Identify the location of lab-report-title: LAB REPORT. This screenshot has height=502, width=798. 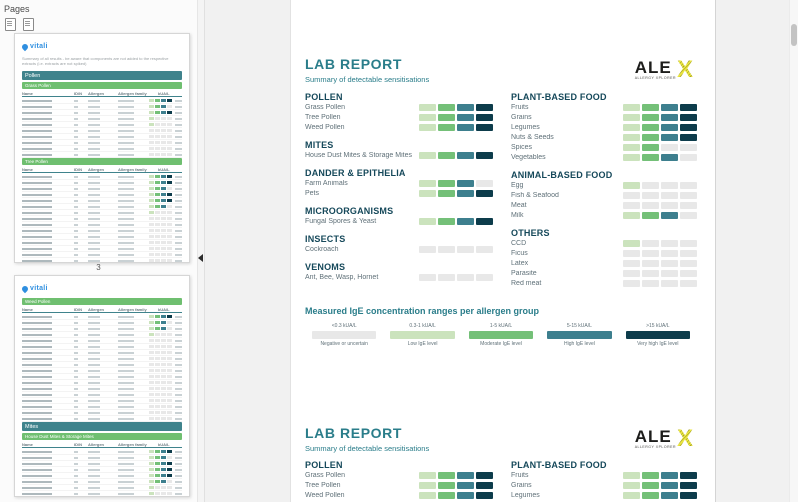
(353, 433).